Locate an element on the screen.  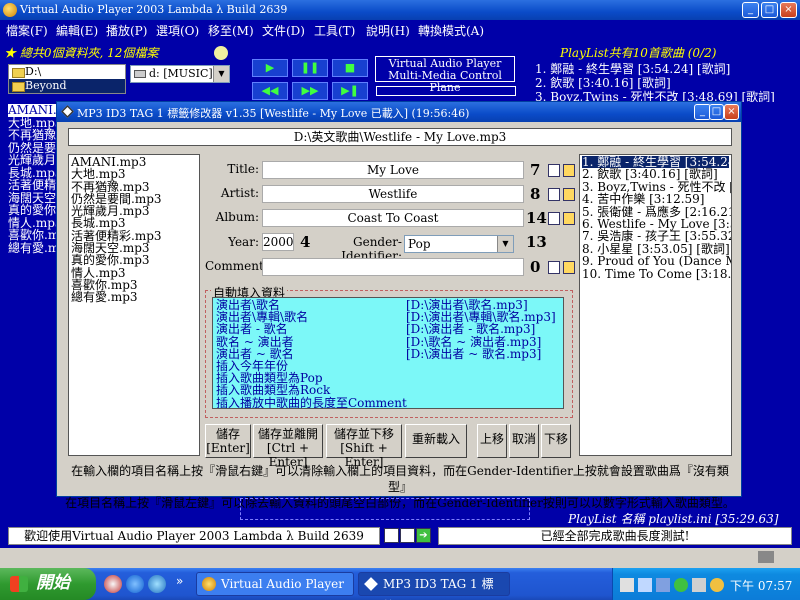
year-label: Year: is located at coordinates (232, 242).